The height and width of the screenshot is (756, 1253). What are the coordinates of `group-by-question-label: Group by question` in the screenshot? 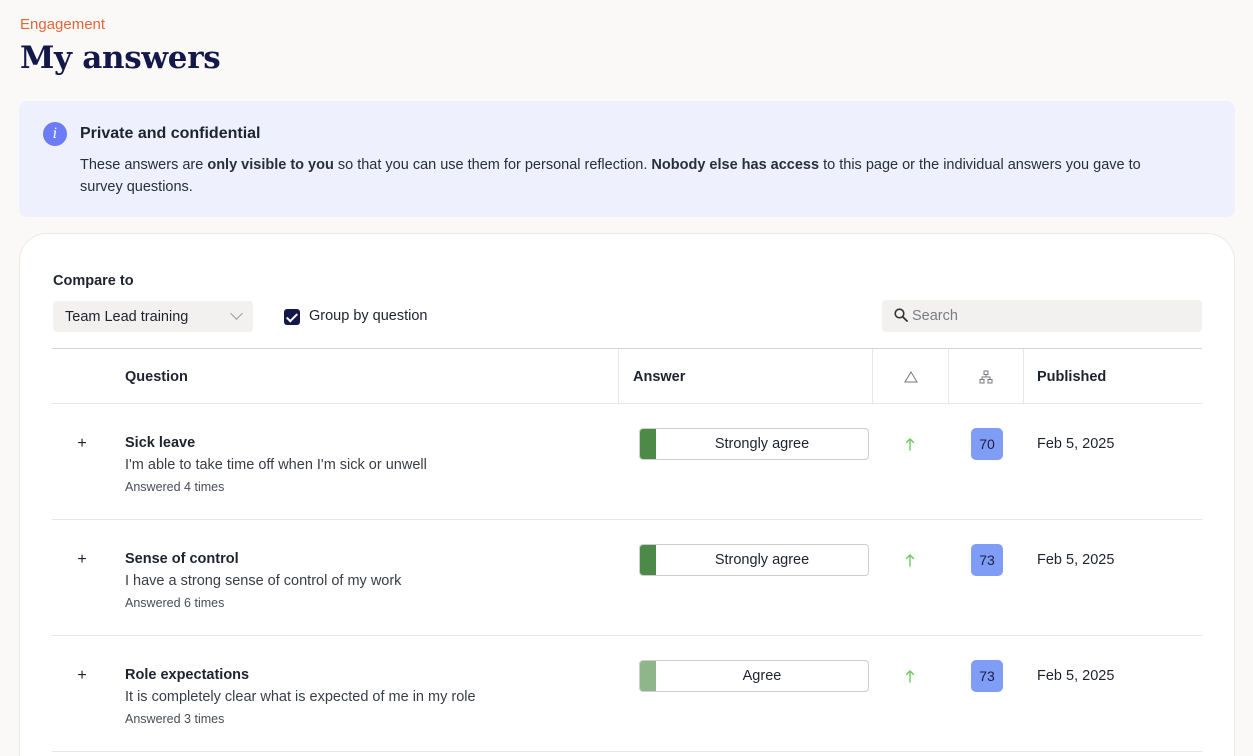 It's located at (368, 316).